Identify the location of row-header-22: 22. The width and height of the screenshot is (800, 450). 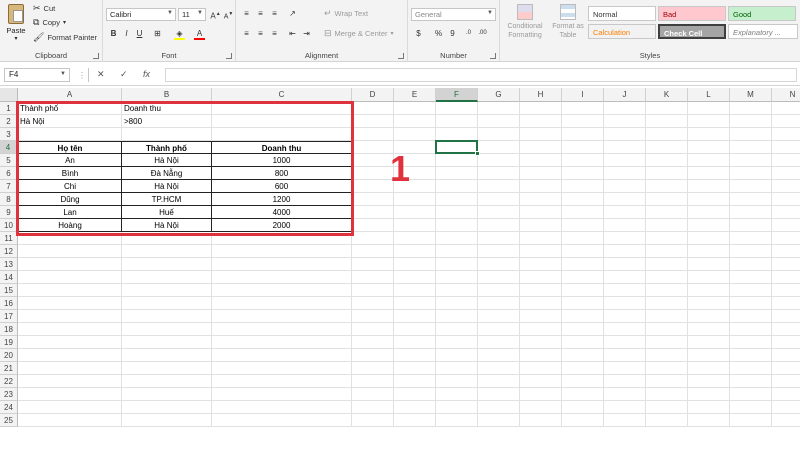
(9, 381).